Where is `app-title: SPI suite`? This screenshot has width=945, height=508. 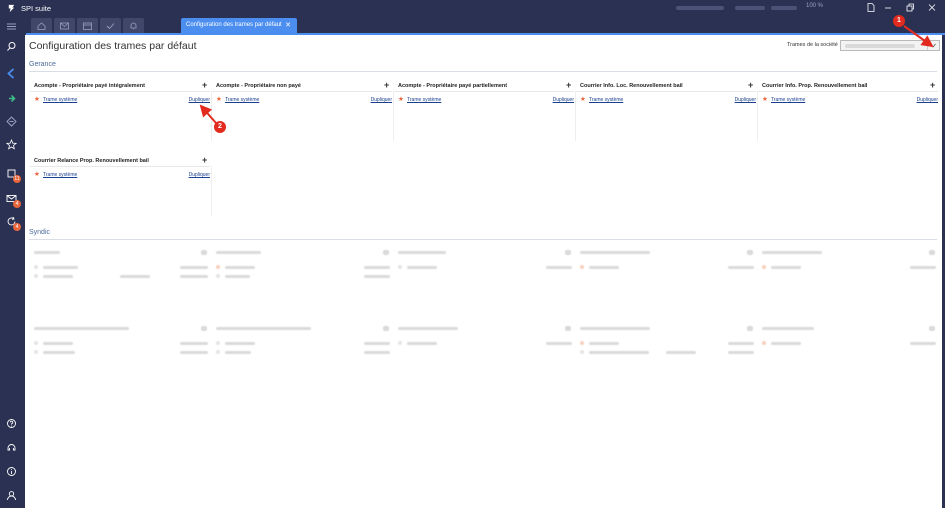
app-title: SPI suite is located at coordinates (36, 8).